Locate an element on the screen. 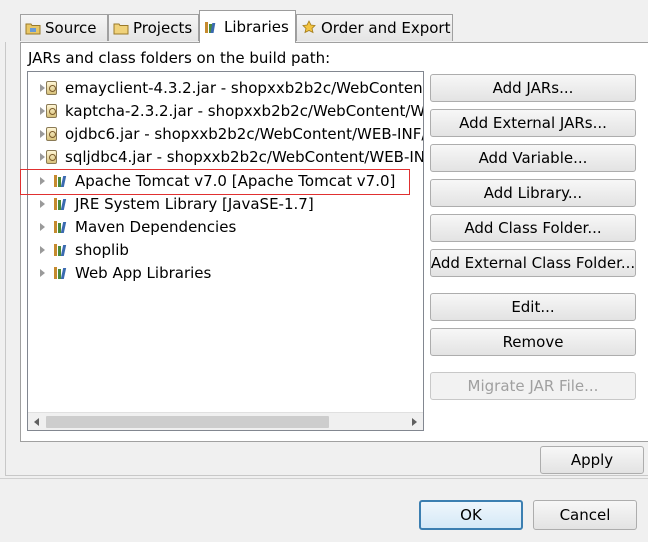  tree-item-maven-dependencies: Maven Dependencies is located at coordinates (225, 226).